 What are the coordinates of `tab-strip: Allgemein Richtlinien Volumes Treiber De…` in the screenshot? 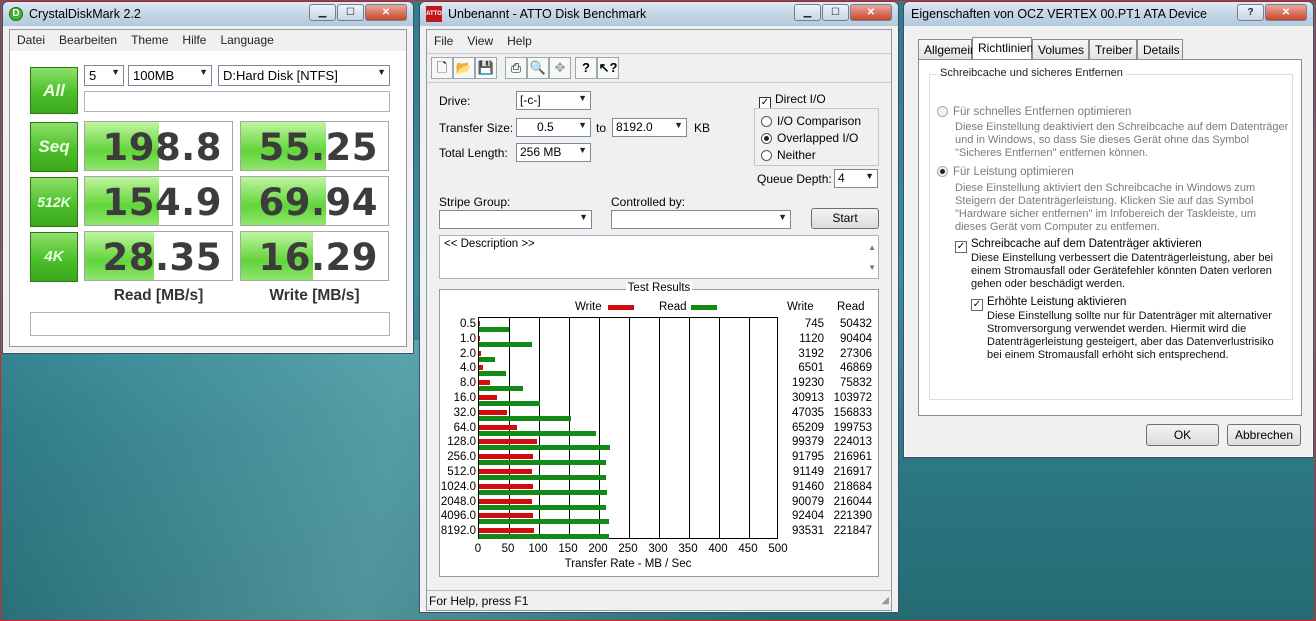 It's located at (1108, 49).